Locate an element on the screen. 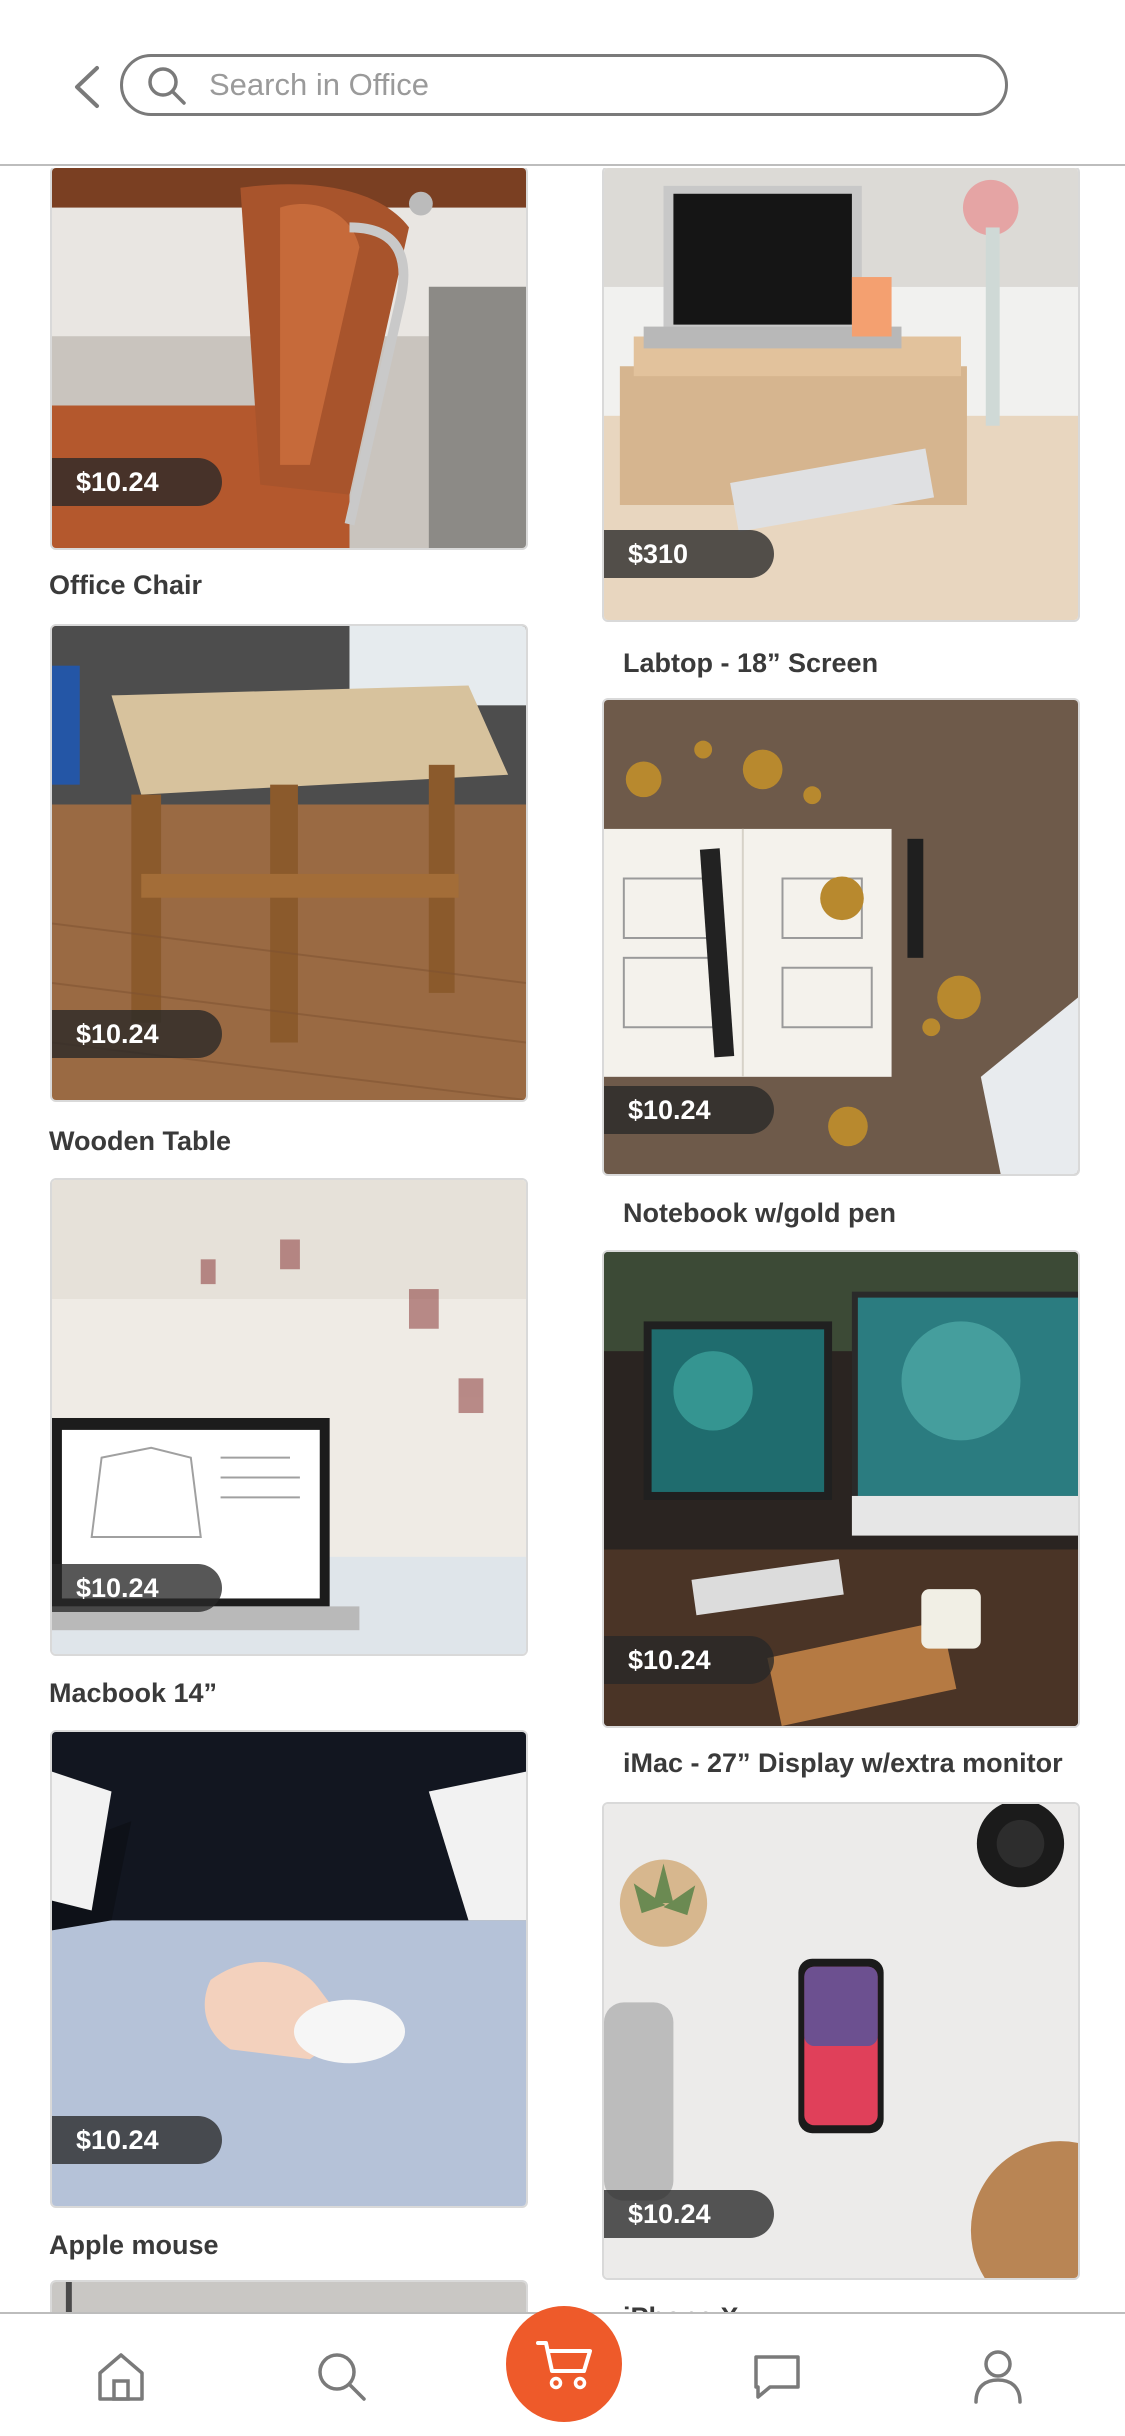  product-title: Macbook 14” is located at coordinates (133, 1693).